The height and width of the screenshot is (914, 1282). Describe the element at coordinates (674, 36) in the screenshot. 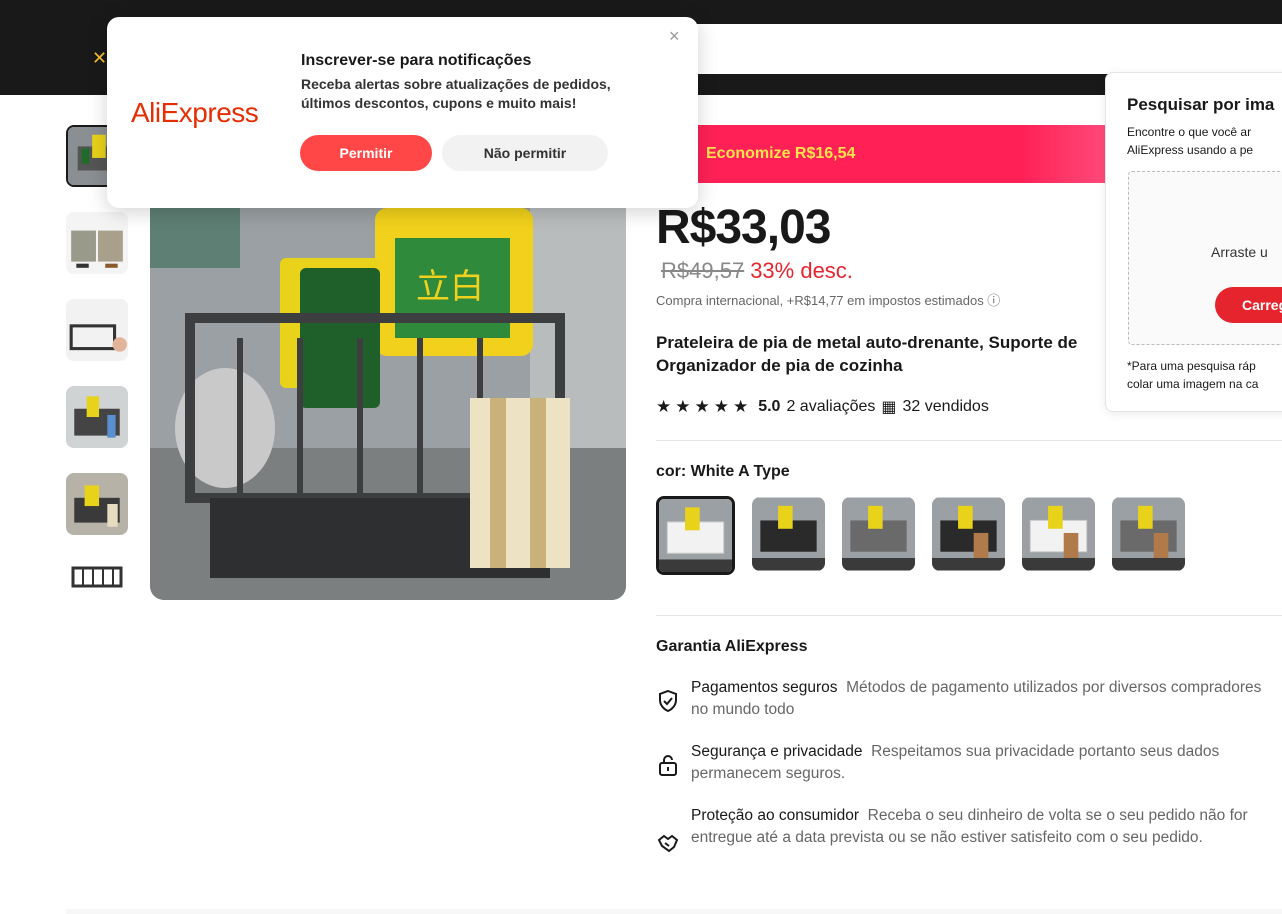

I see `close-icon: ×` at that location.